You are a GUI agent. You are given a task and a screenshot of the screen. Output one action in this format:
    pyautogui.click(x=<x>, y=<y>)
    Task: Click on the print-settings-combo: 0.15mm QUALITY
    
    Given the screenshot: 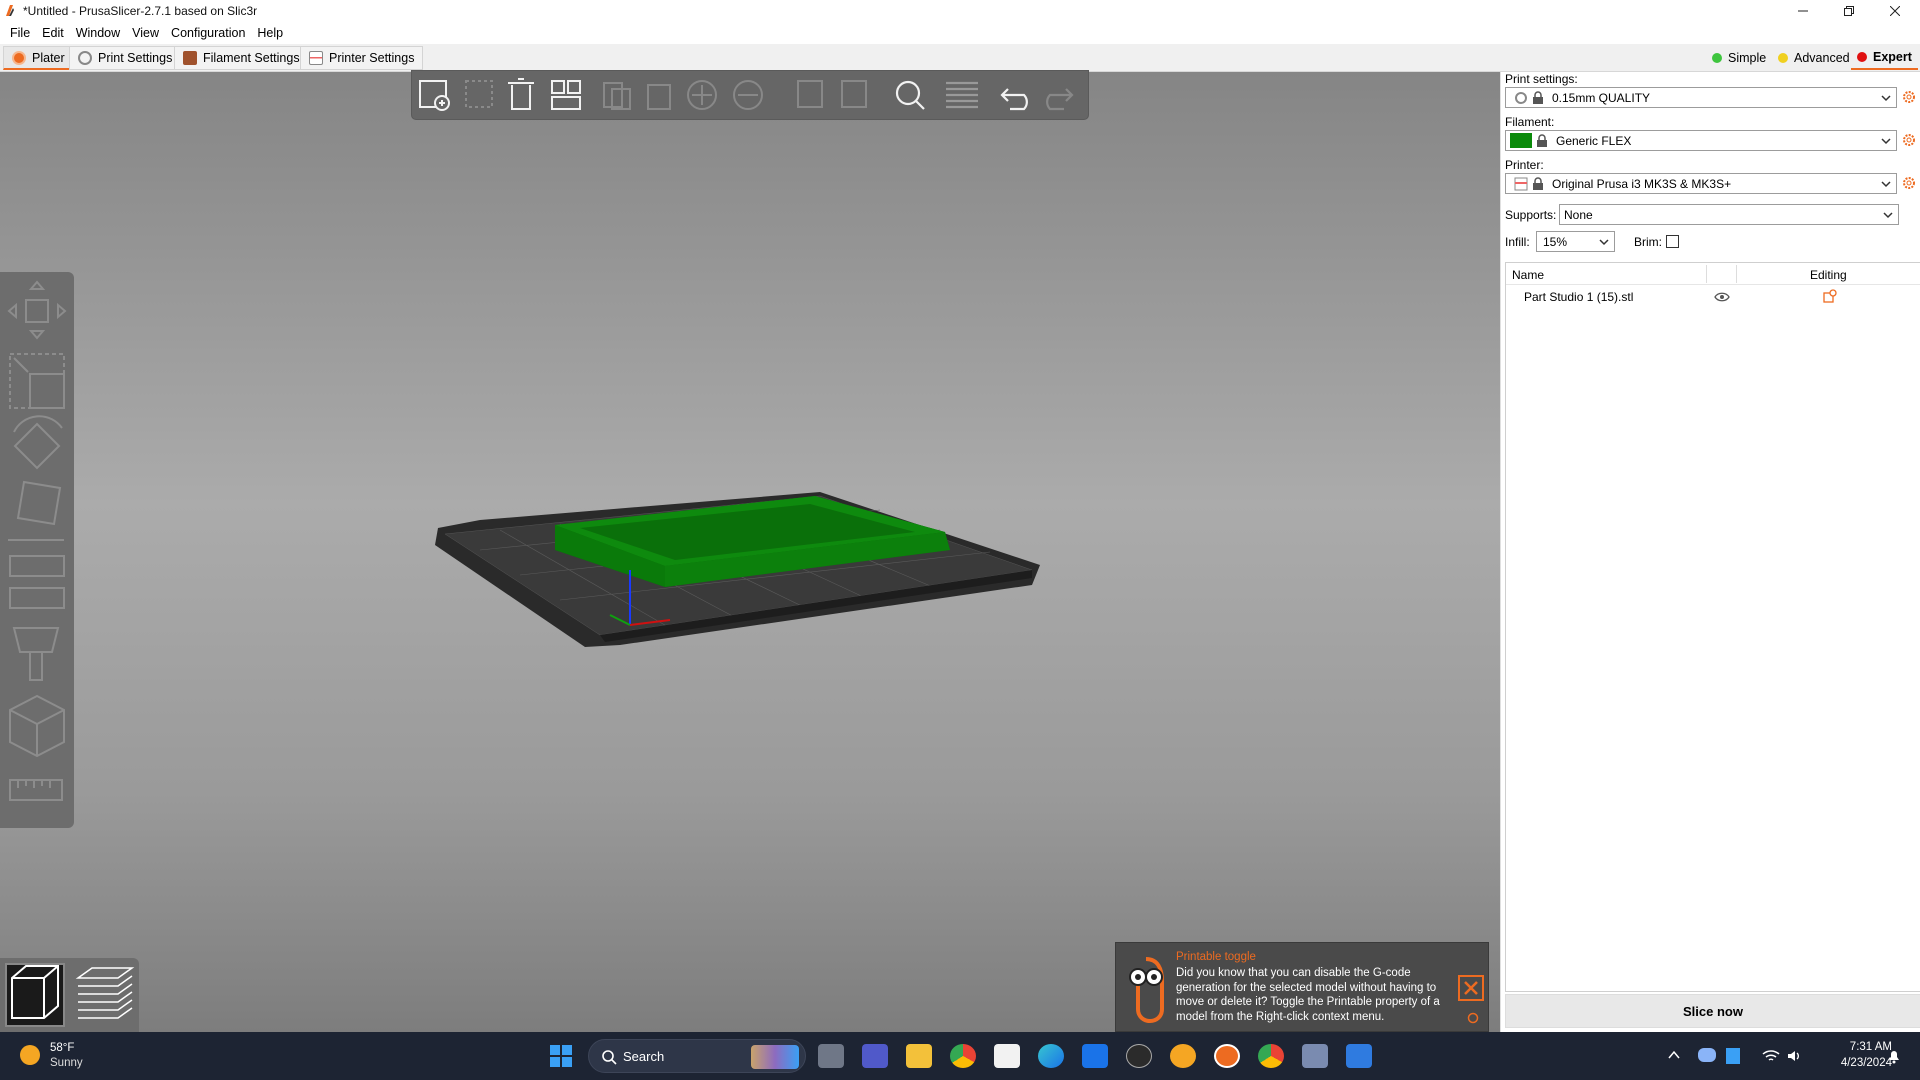 What is the action you would take?
    pyautogui.click(x=1701, y=97)
    